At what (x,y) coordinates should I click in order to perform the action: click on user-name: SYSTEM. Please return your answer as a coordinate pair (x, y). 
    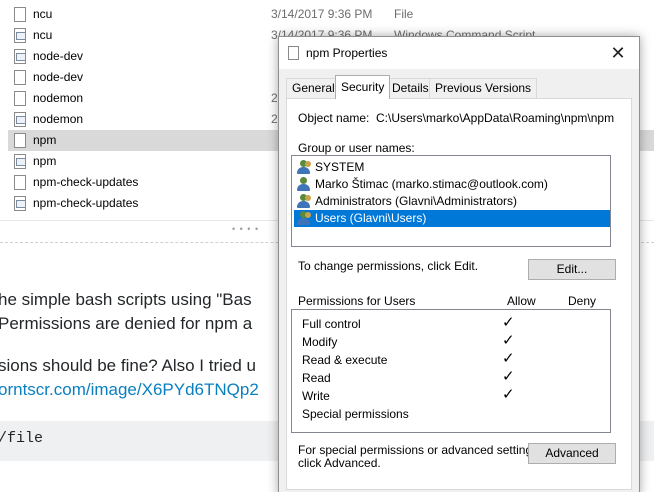
    Looking at the image, I should click on (340, 167).